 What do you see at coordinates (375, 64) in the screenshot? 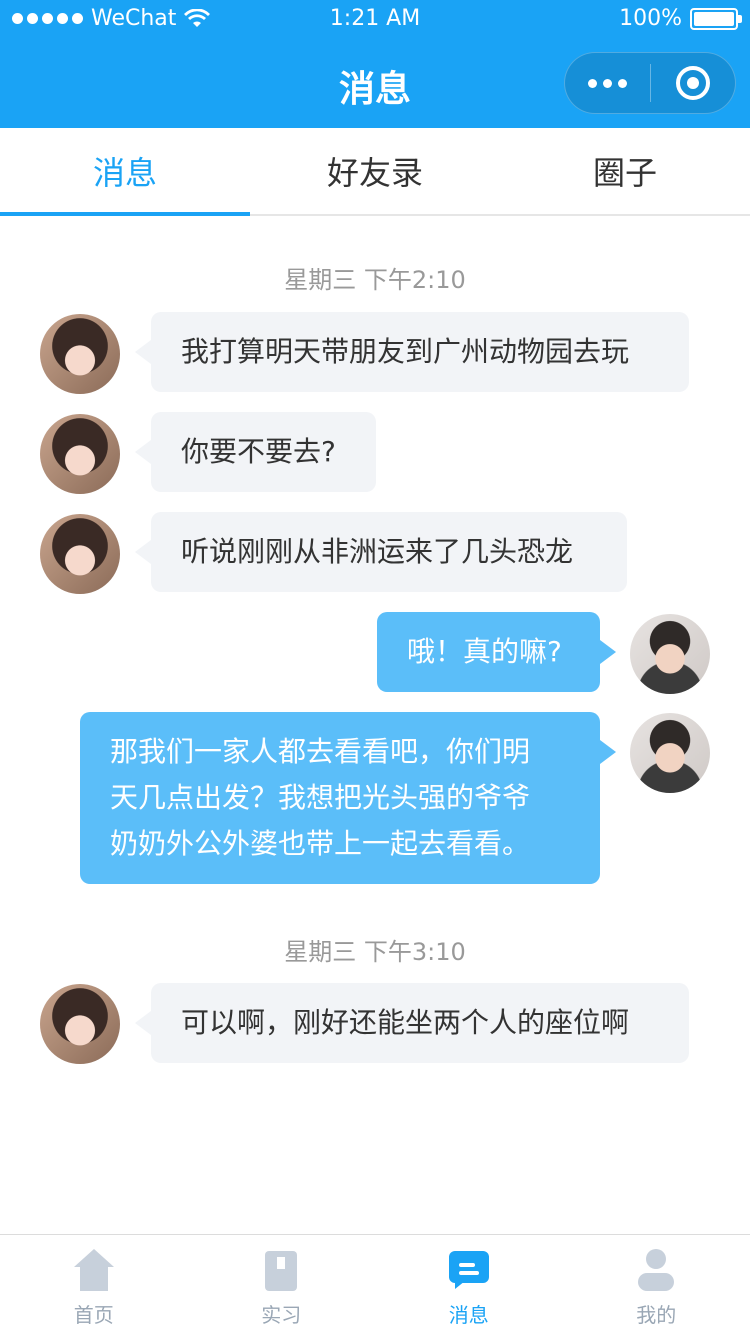
I see `top-bar: WeChat 1:21 AM 100% 消息` at bounding box center [375, 64].